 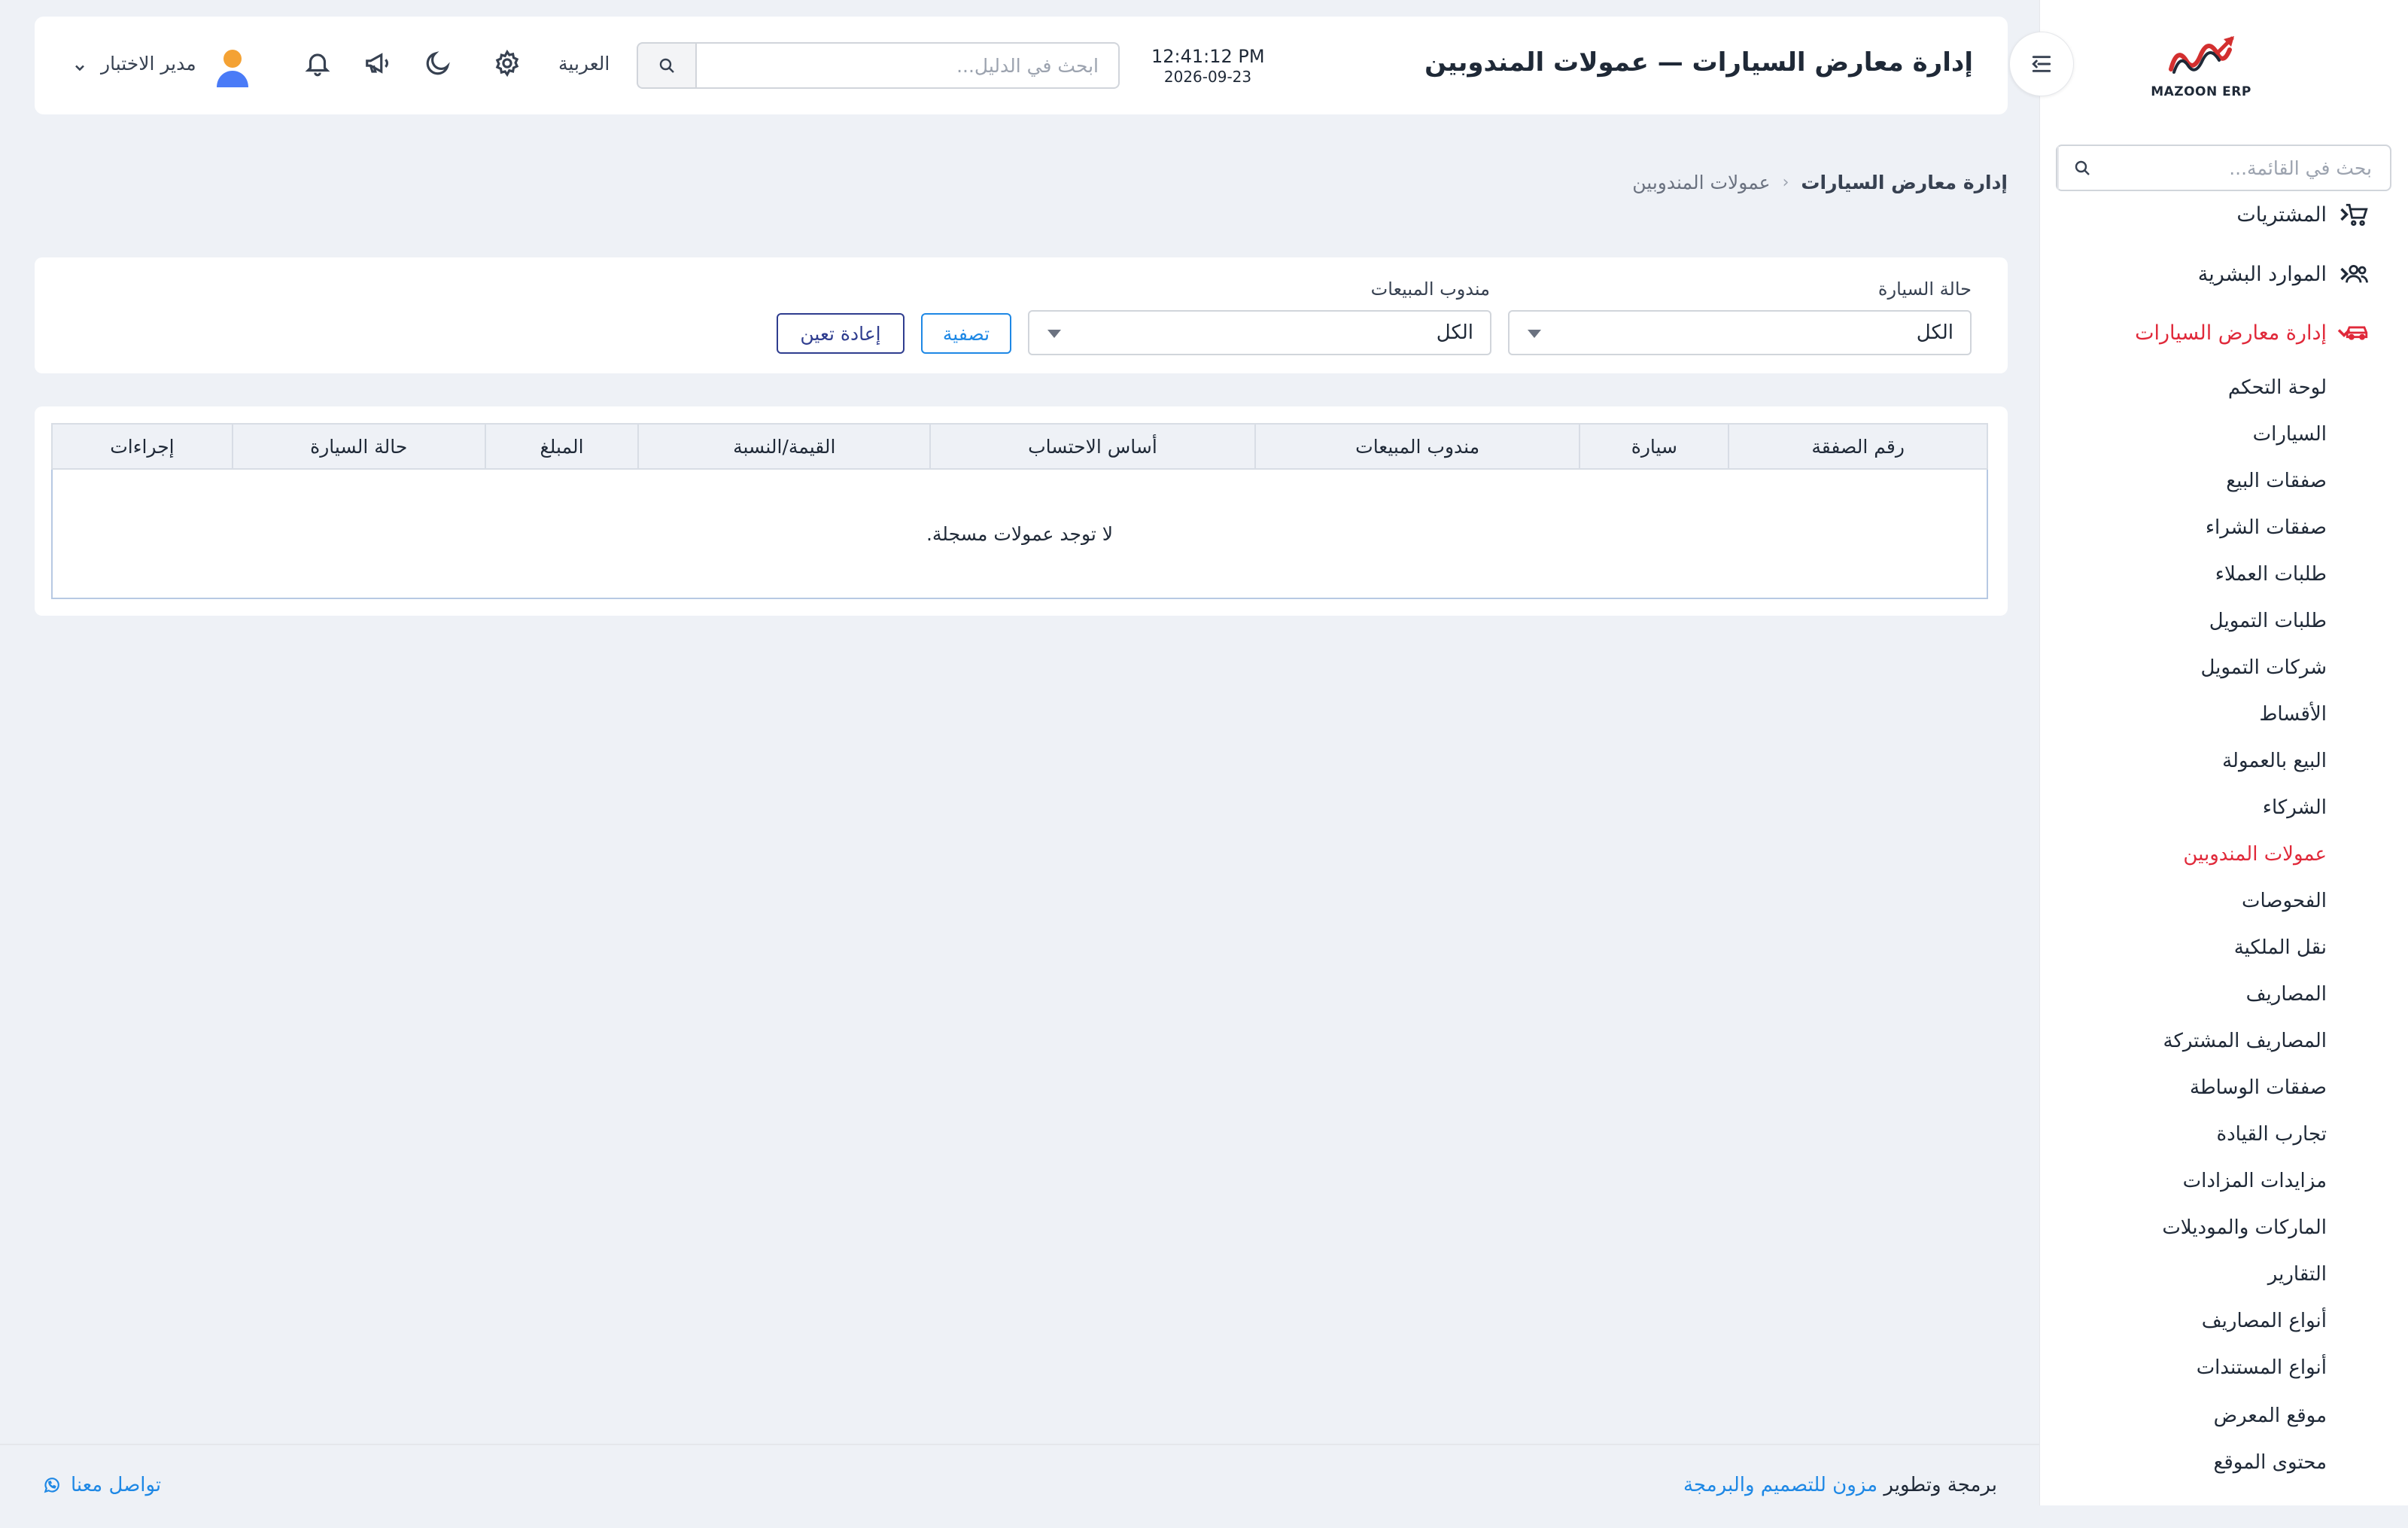 I want to click on empty-state-message: لا توجد عمولات مسجلة., so click(x=1019, y=533).